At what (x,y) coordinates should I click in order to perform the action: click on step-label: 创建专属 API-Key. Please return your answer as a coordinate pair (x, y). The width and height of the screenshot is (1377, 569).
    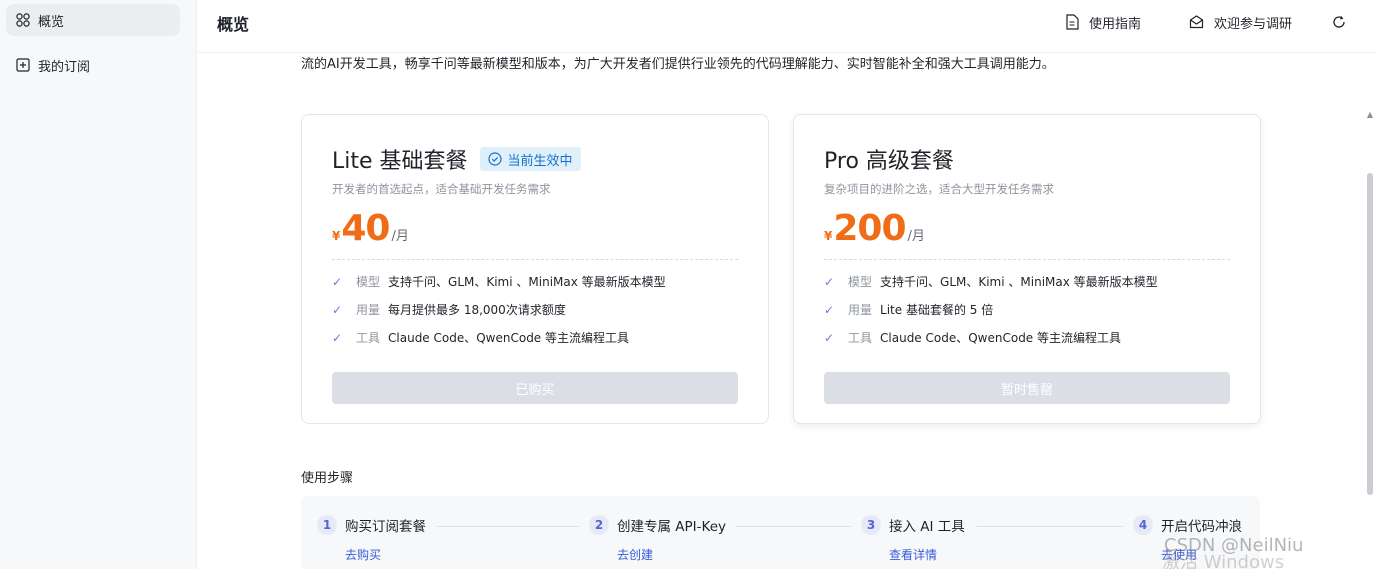
    Looking at the image, I should click on (671, 527).